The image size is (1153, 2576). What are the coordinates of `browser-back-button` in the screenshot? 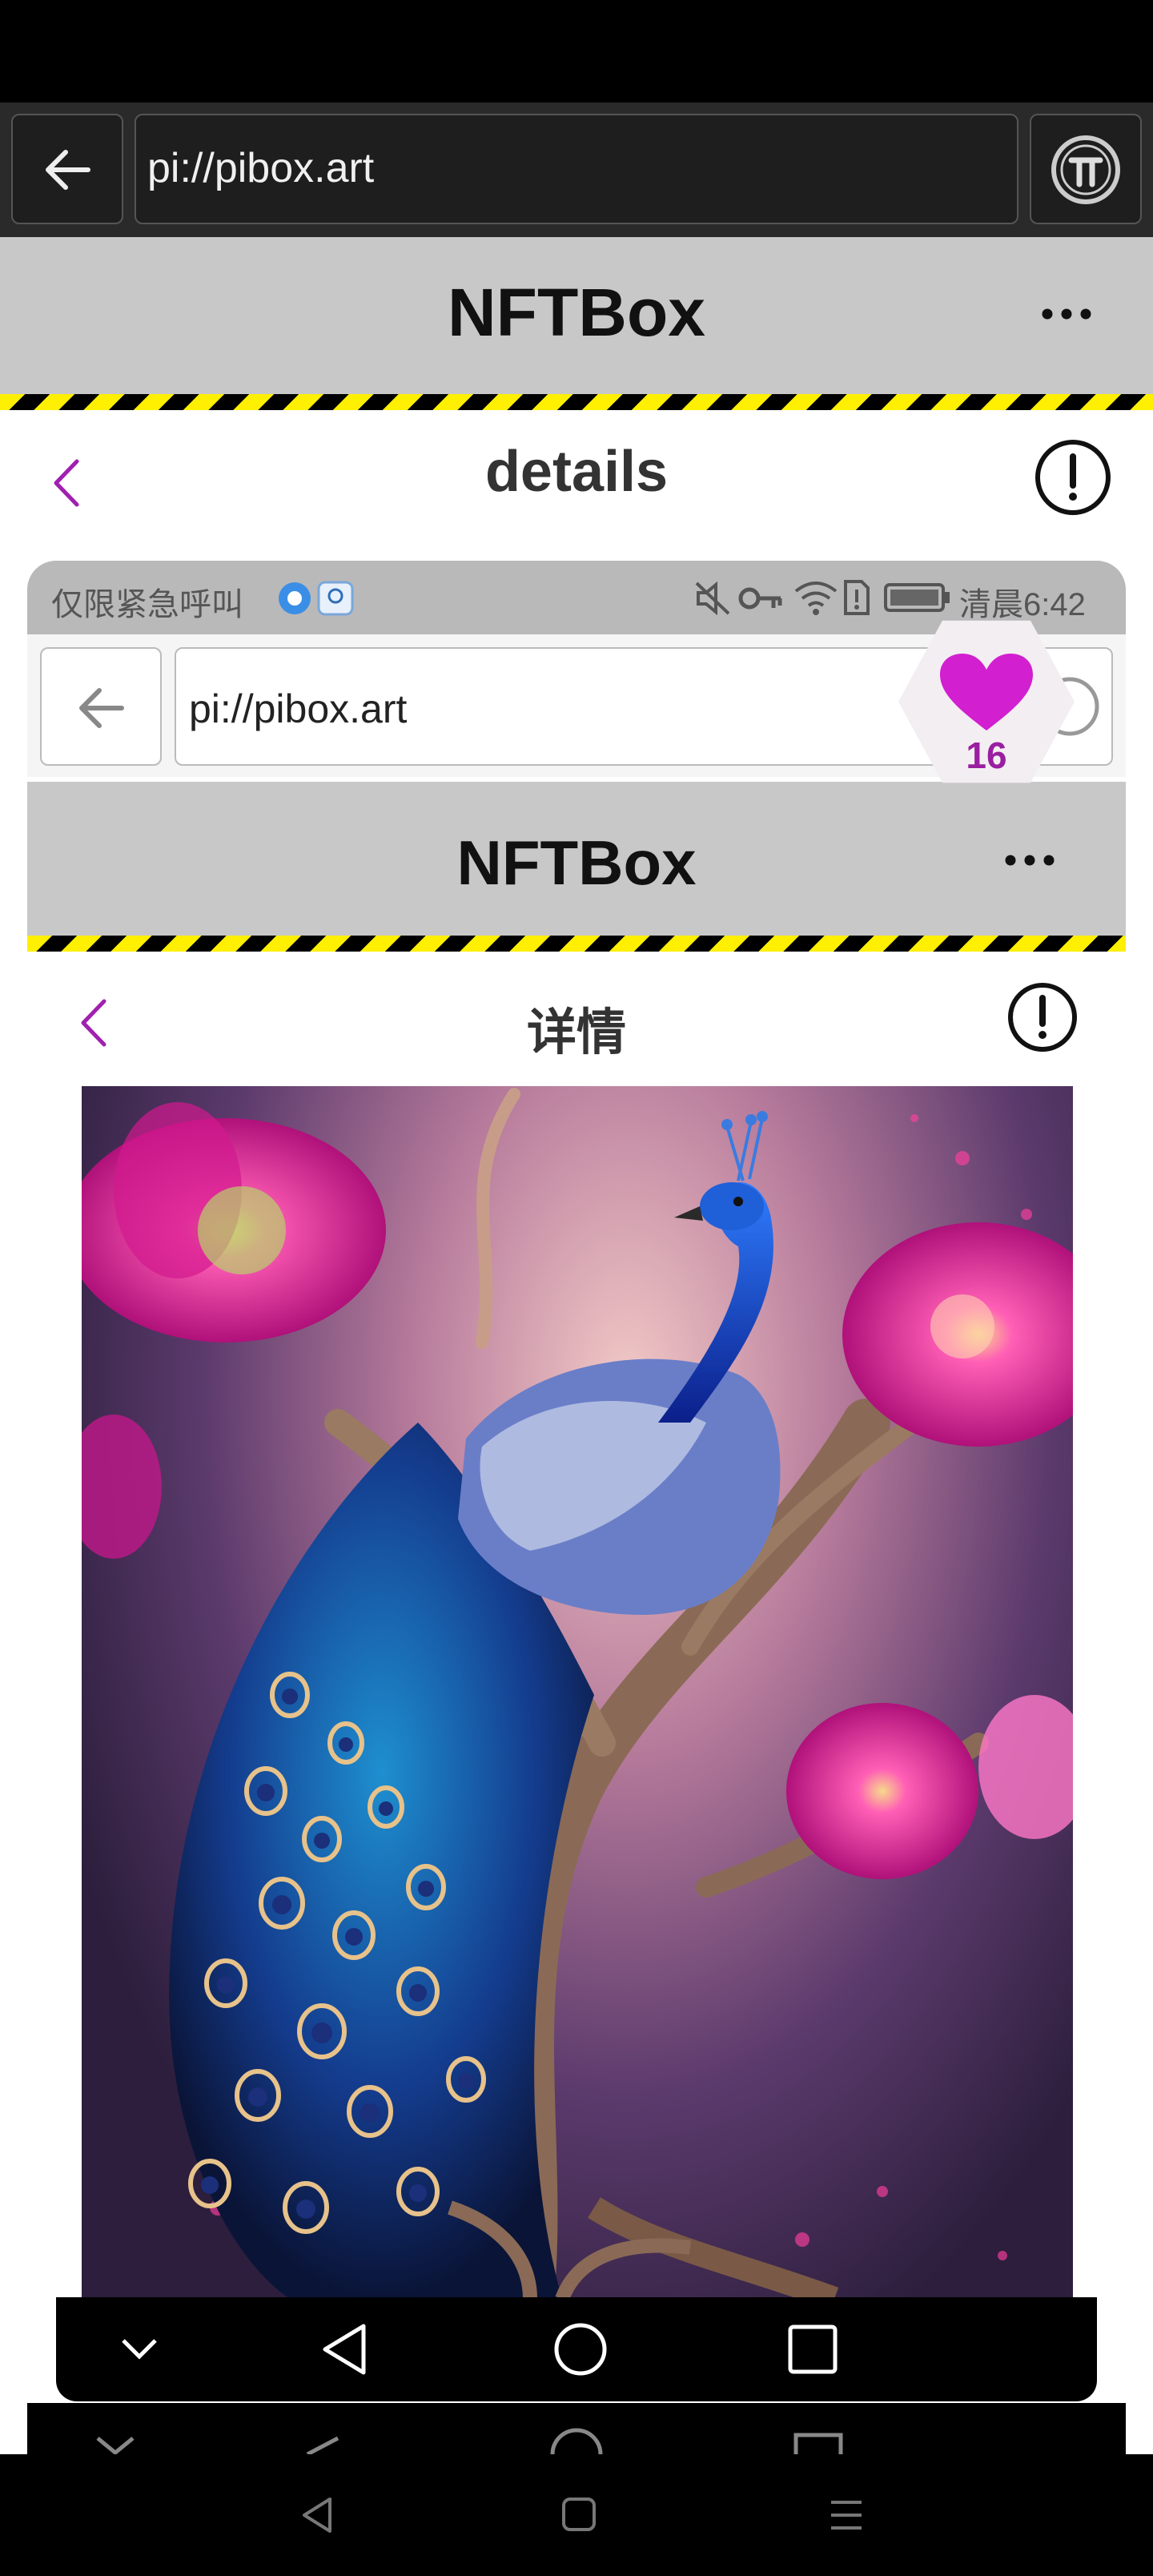 It's located at (67, 169).